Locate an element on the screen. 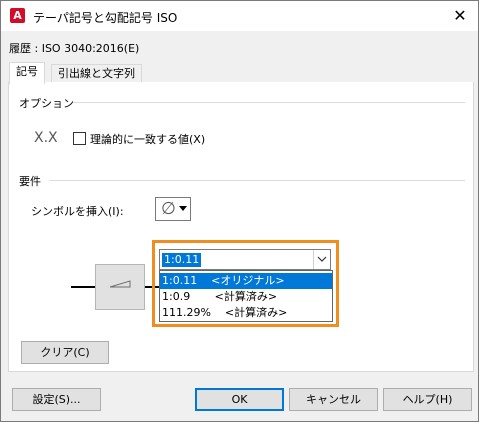 This screenshot has height=422, width=479. options-divider is located at coordinates (269, 102).